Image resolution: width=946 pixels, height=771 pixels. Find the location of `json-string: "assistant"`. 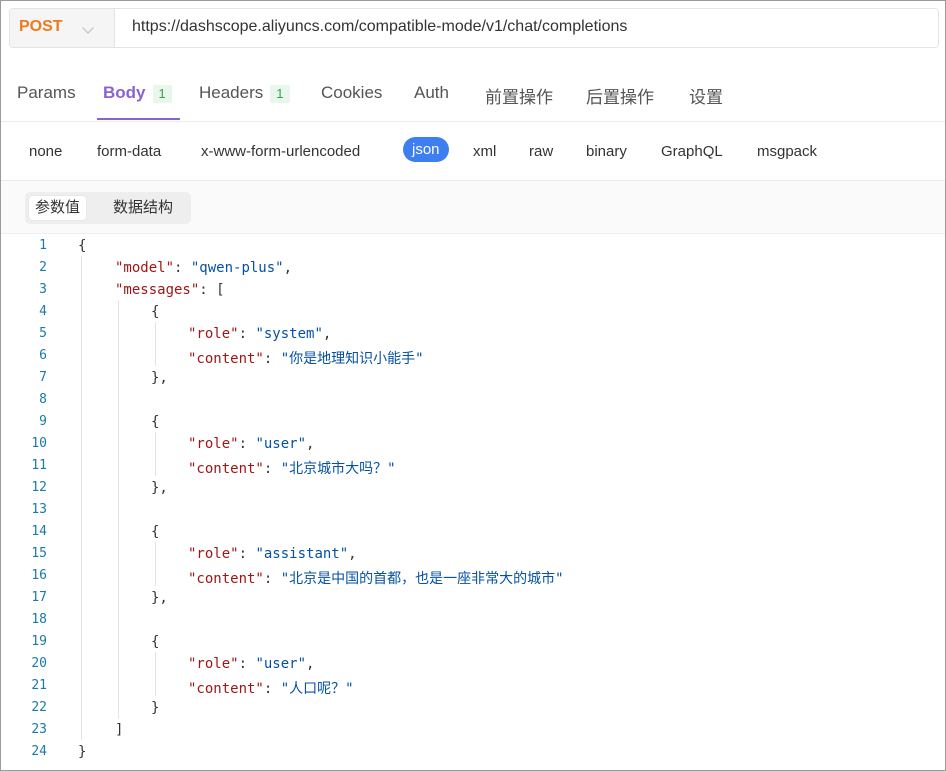

json-string: "assistant" is located at coordinates (302, 554).